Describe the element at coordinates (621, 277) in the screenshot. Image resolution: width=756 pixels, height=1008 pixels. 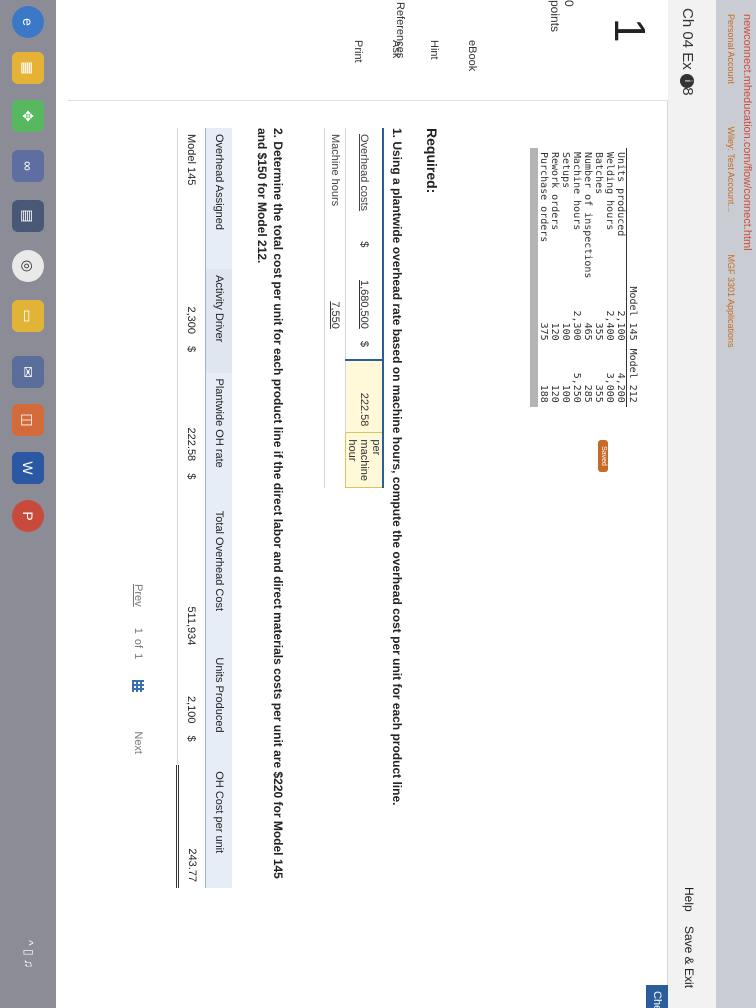
I see `table-row: Units produced 2,100 4,200` at that location.